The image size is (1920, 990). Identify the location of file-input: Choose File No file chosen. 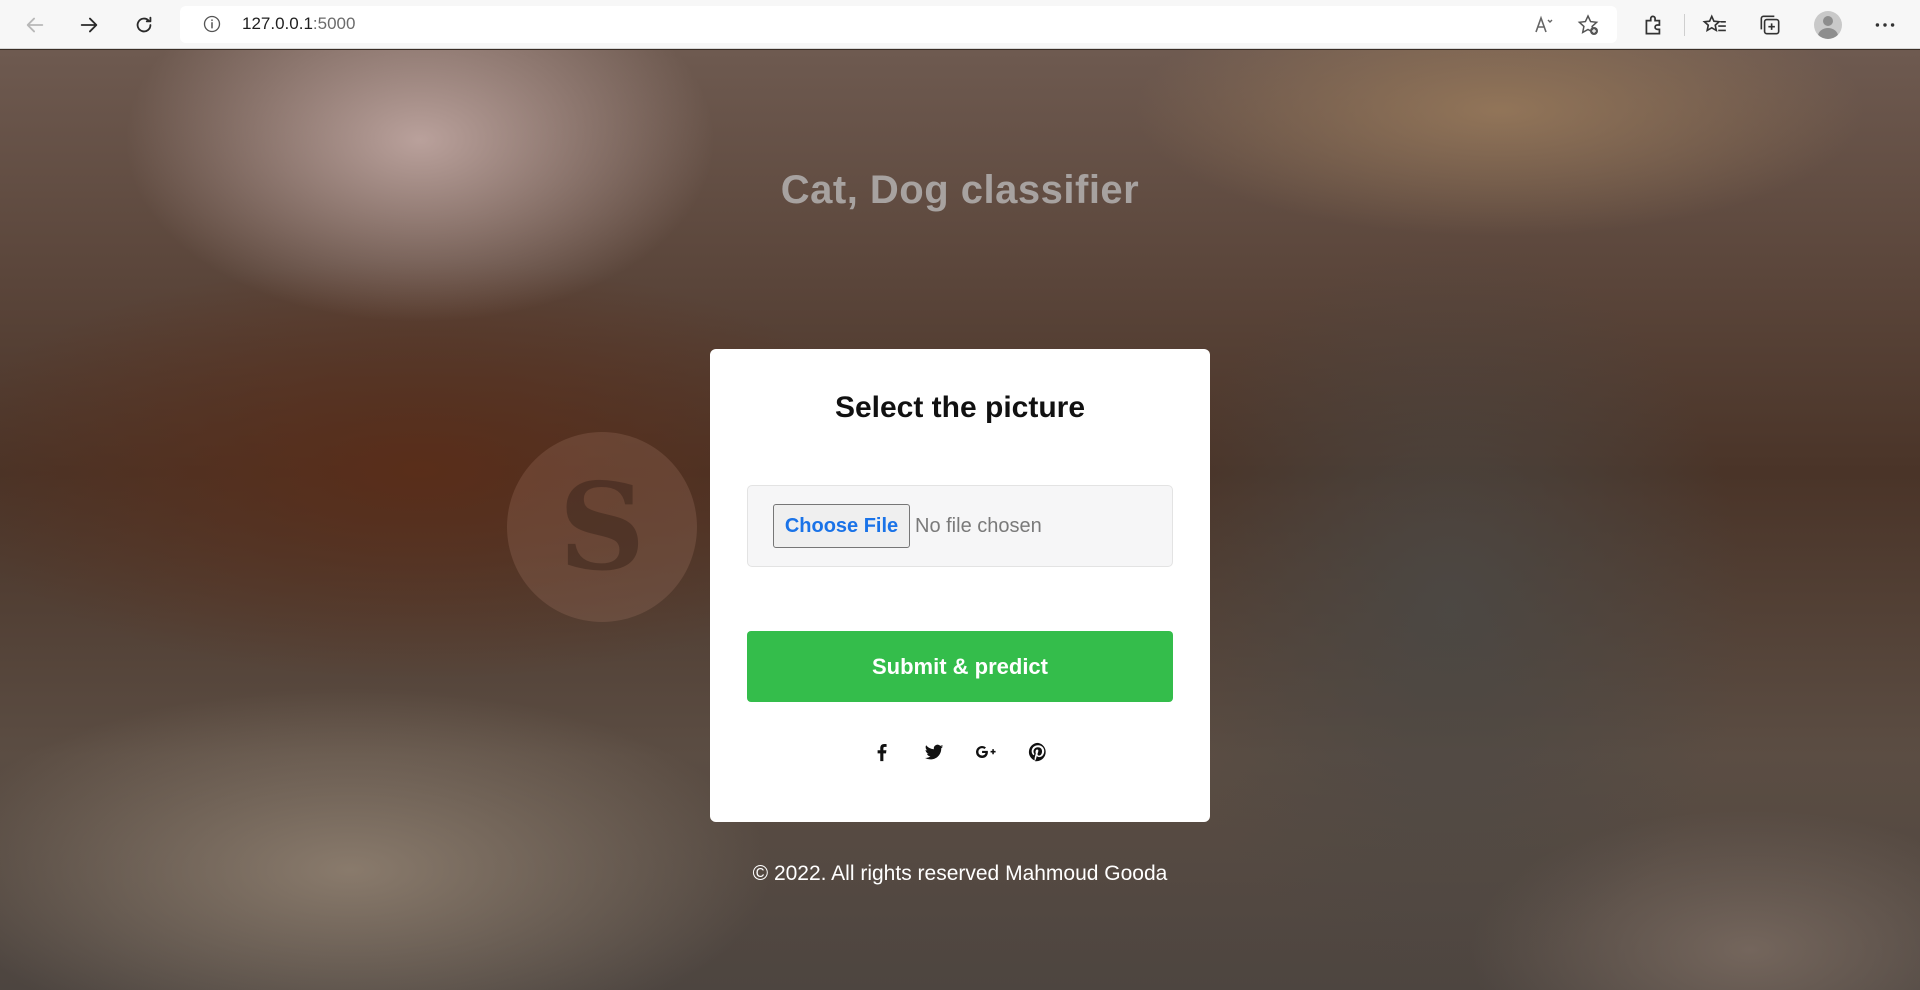
(960, 526).